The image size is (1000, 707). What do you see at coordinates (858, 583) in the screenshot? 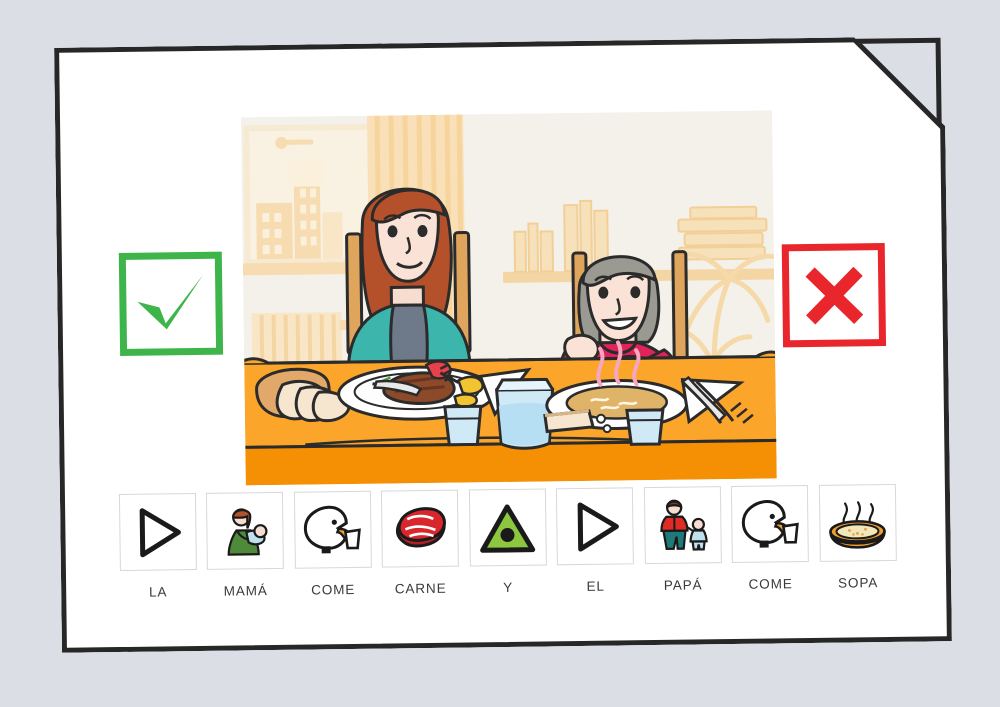
I see `word-label: SOPA` at bounding box center [858, 583].